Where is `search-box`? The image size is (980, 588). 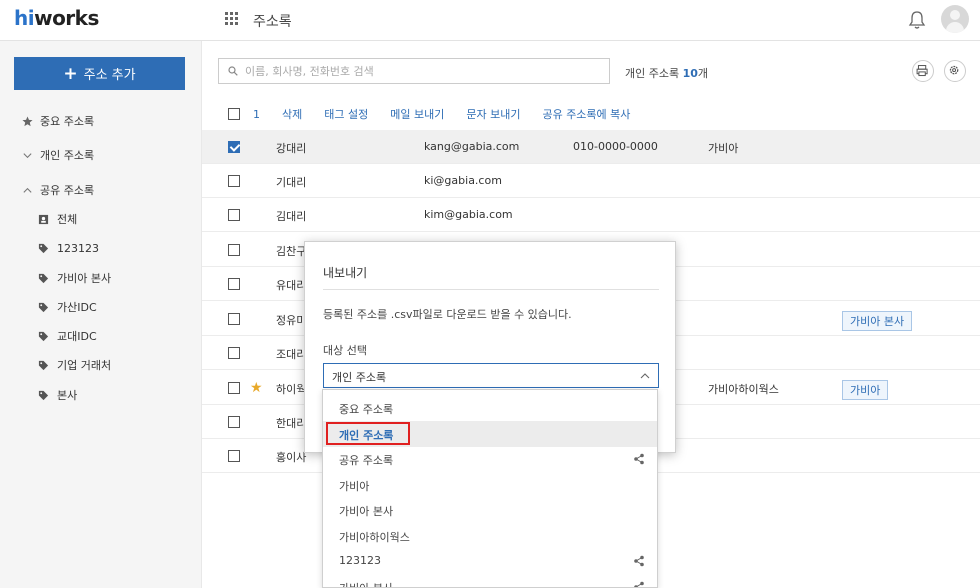 search-box is located at coordinates (414, 71).